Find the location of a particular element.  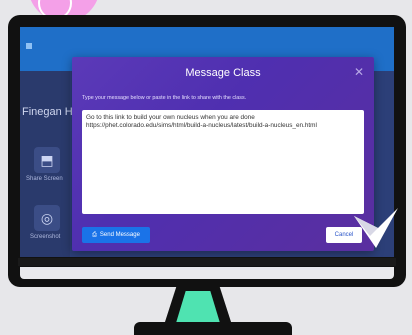

share-screen-icon: ⬒ is located at coordinates (47, 159).